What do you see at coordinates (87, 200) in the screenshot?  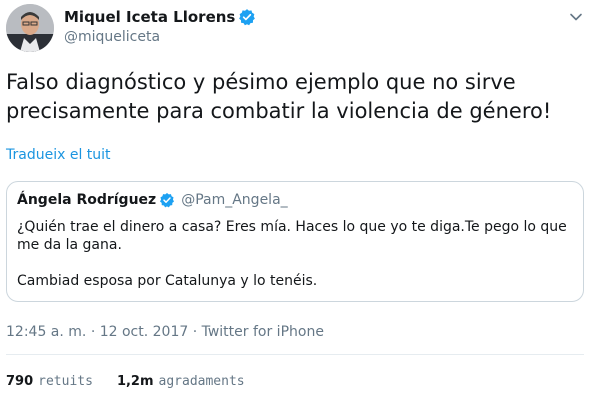 I see `quoted-author-name: Ángela Rodríguez` at bounding box center [87, 200].